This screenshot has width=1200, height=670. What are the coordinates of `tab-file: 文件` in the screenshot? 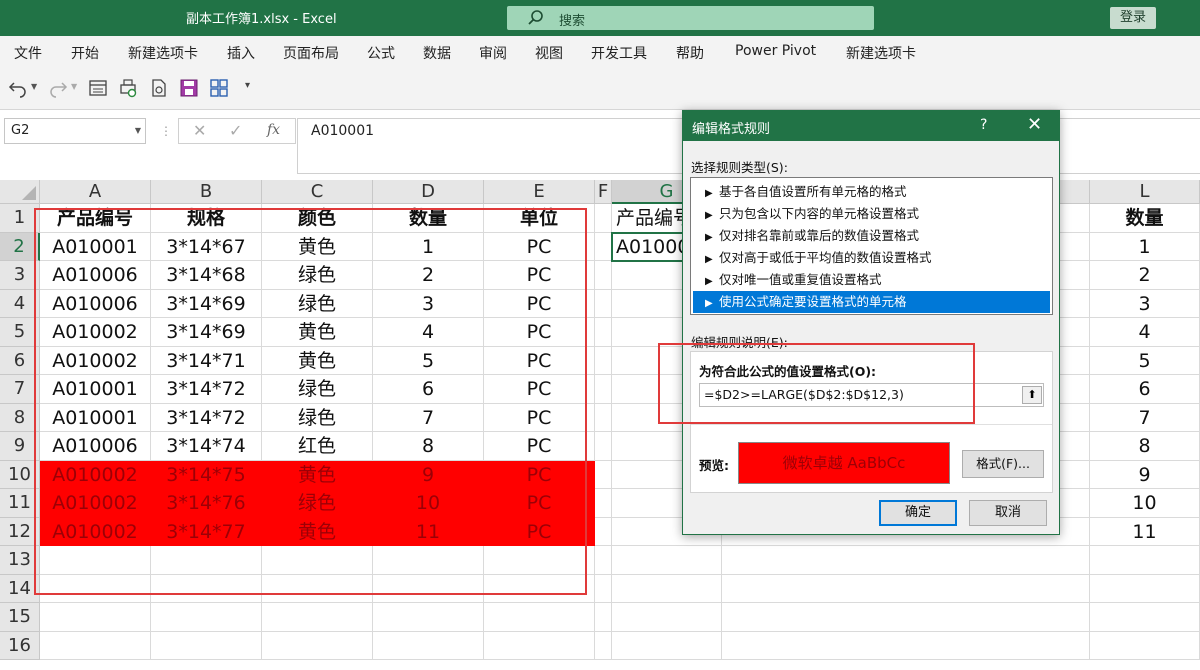 It's located at (28, 53).